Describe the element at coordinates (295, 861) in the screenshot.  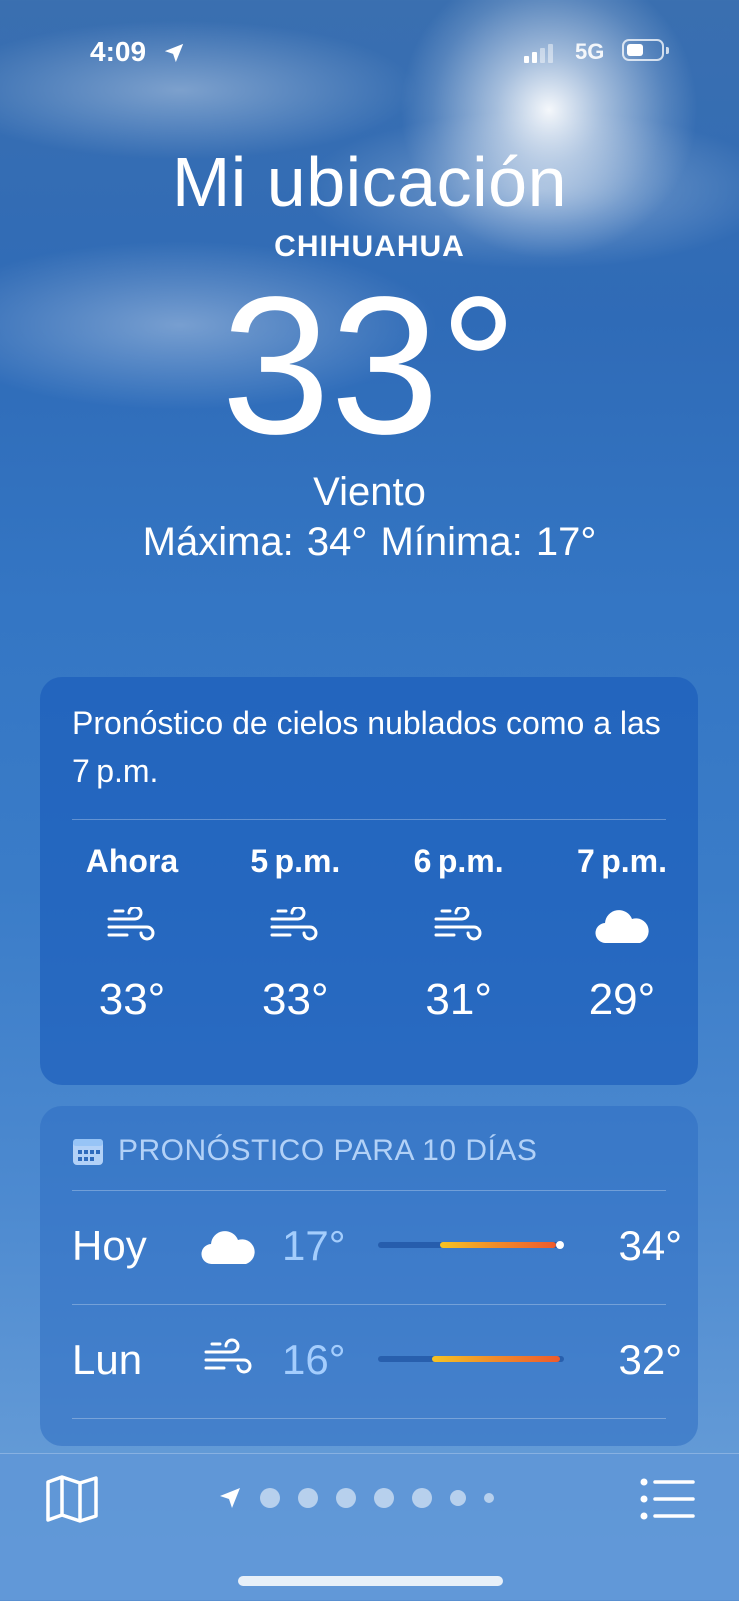
I see `hour-label: 5 p.m.` at that location.